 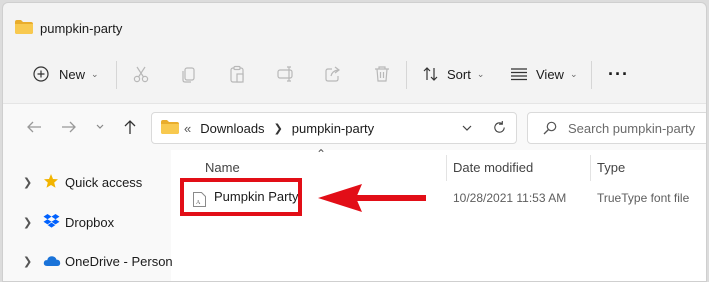 I want to click on column-header-type: Type, so click(x=611, y=167).